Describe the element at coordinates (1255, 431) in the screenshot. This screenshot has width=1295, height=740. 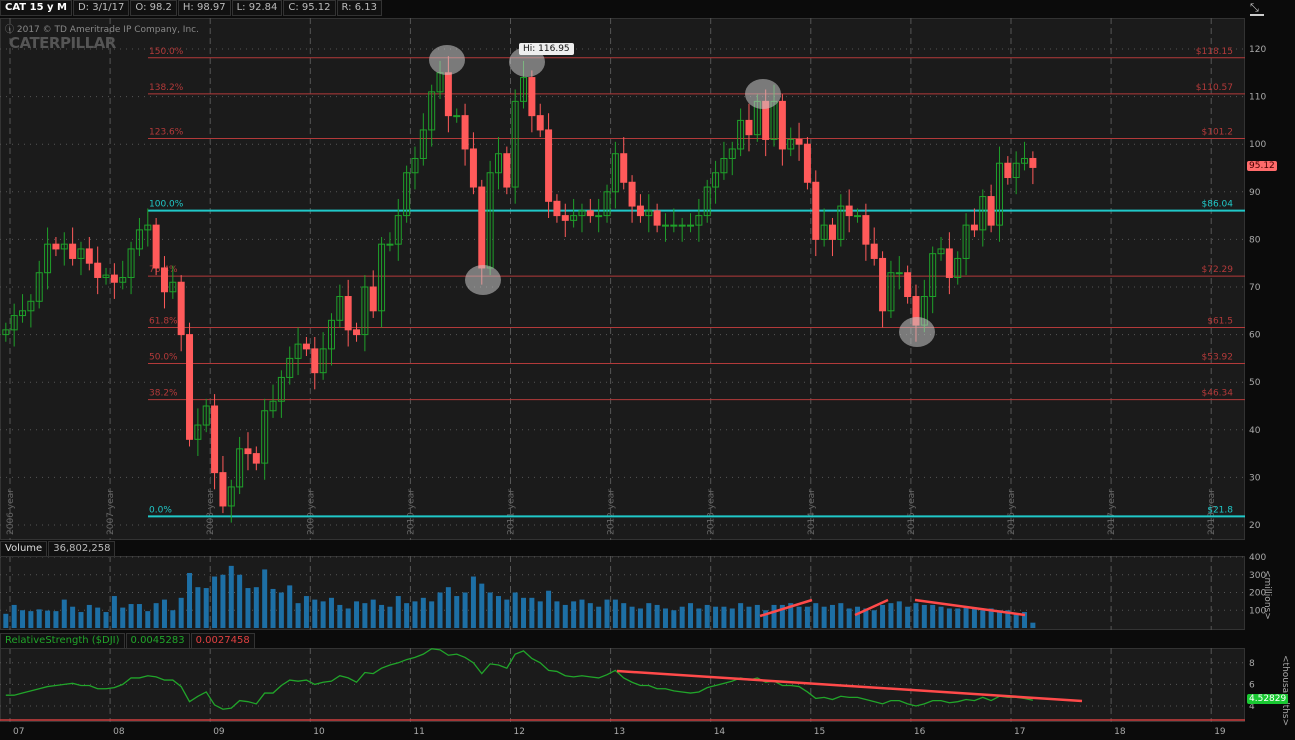
I see `price-tick-label: 40` at that location.